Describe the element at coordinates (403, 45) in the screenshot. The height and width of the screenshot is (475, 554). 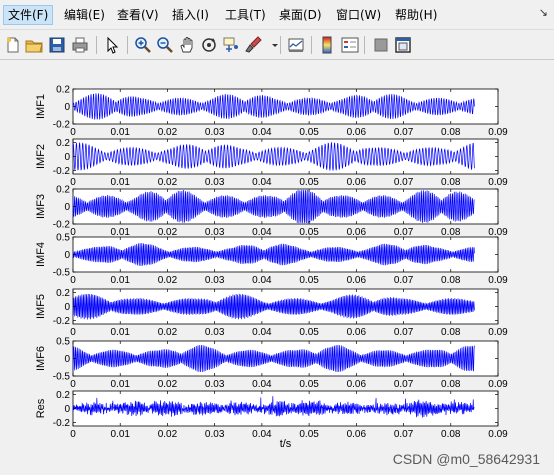
I see `show-plot-tools-icon` at that location.